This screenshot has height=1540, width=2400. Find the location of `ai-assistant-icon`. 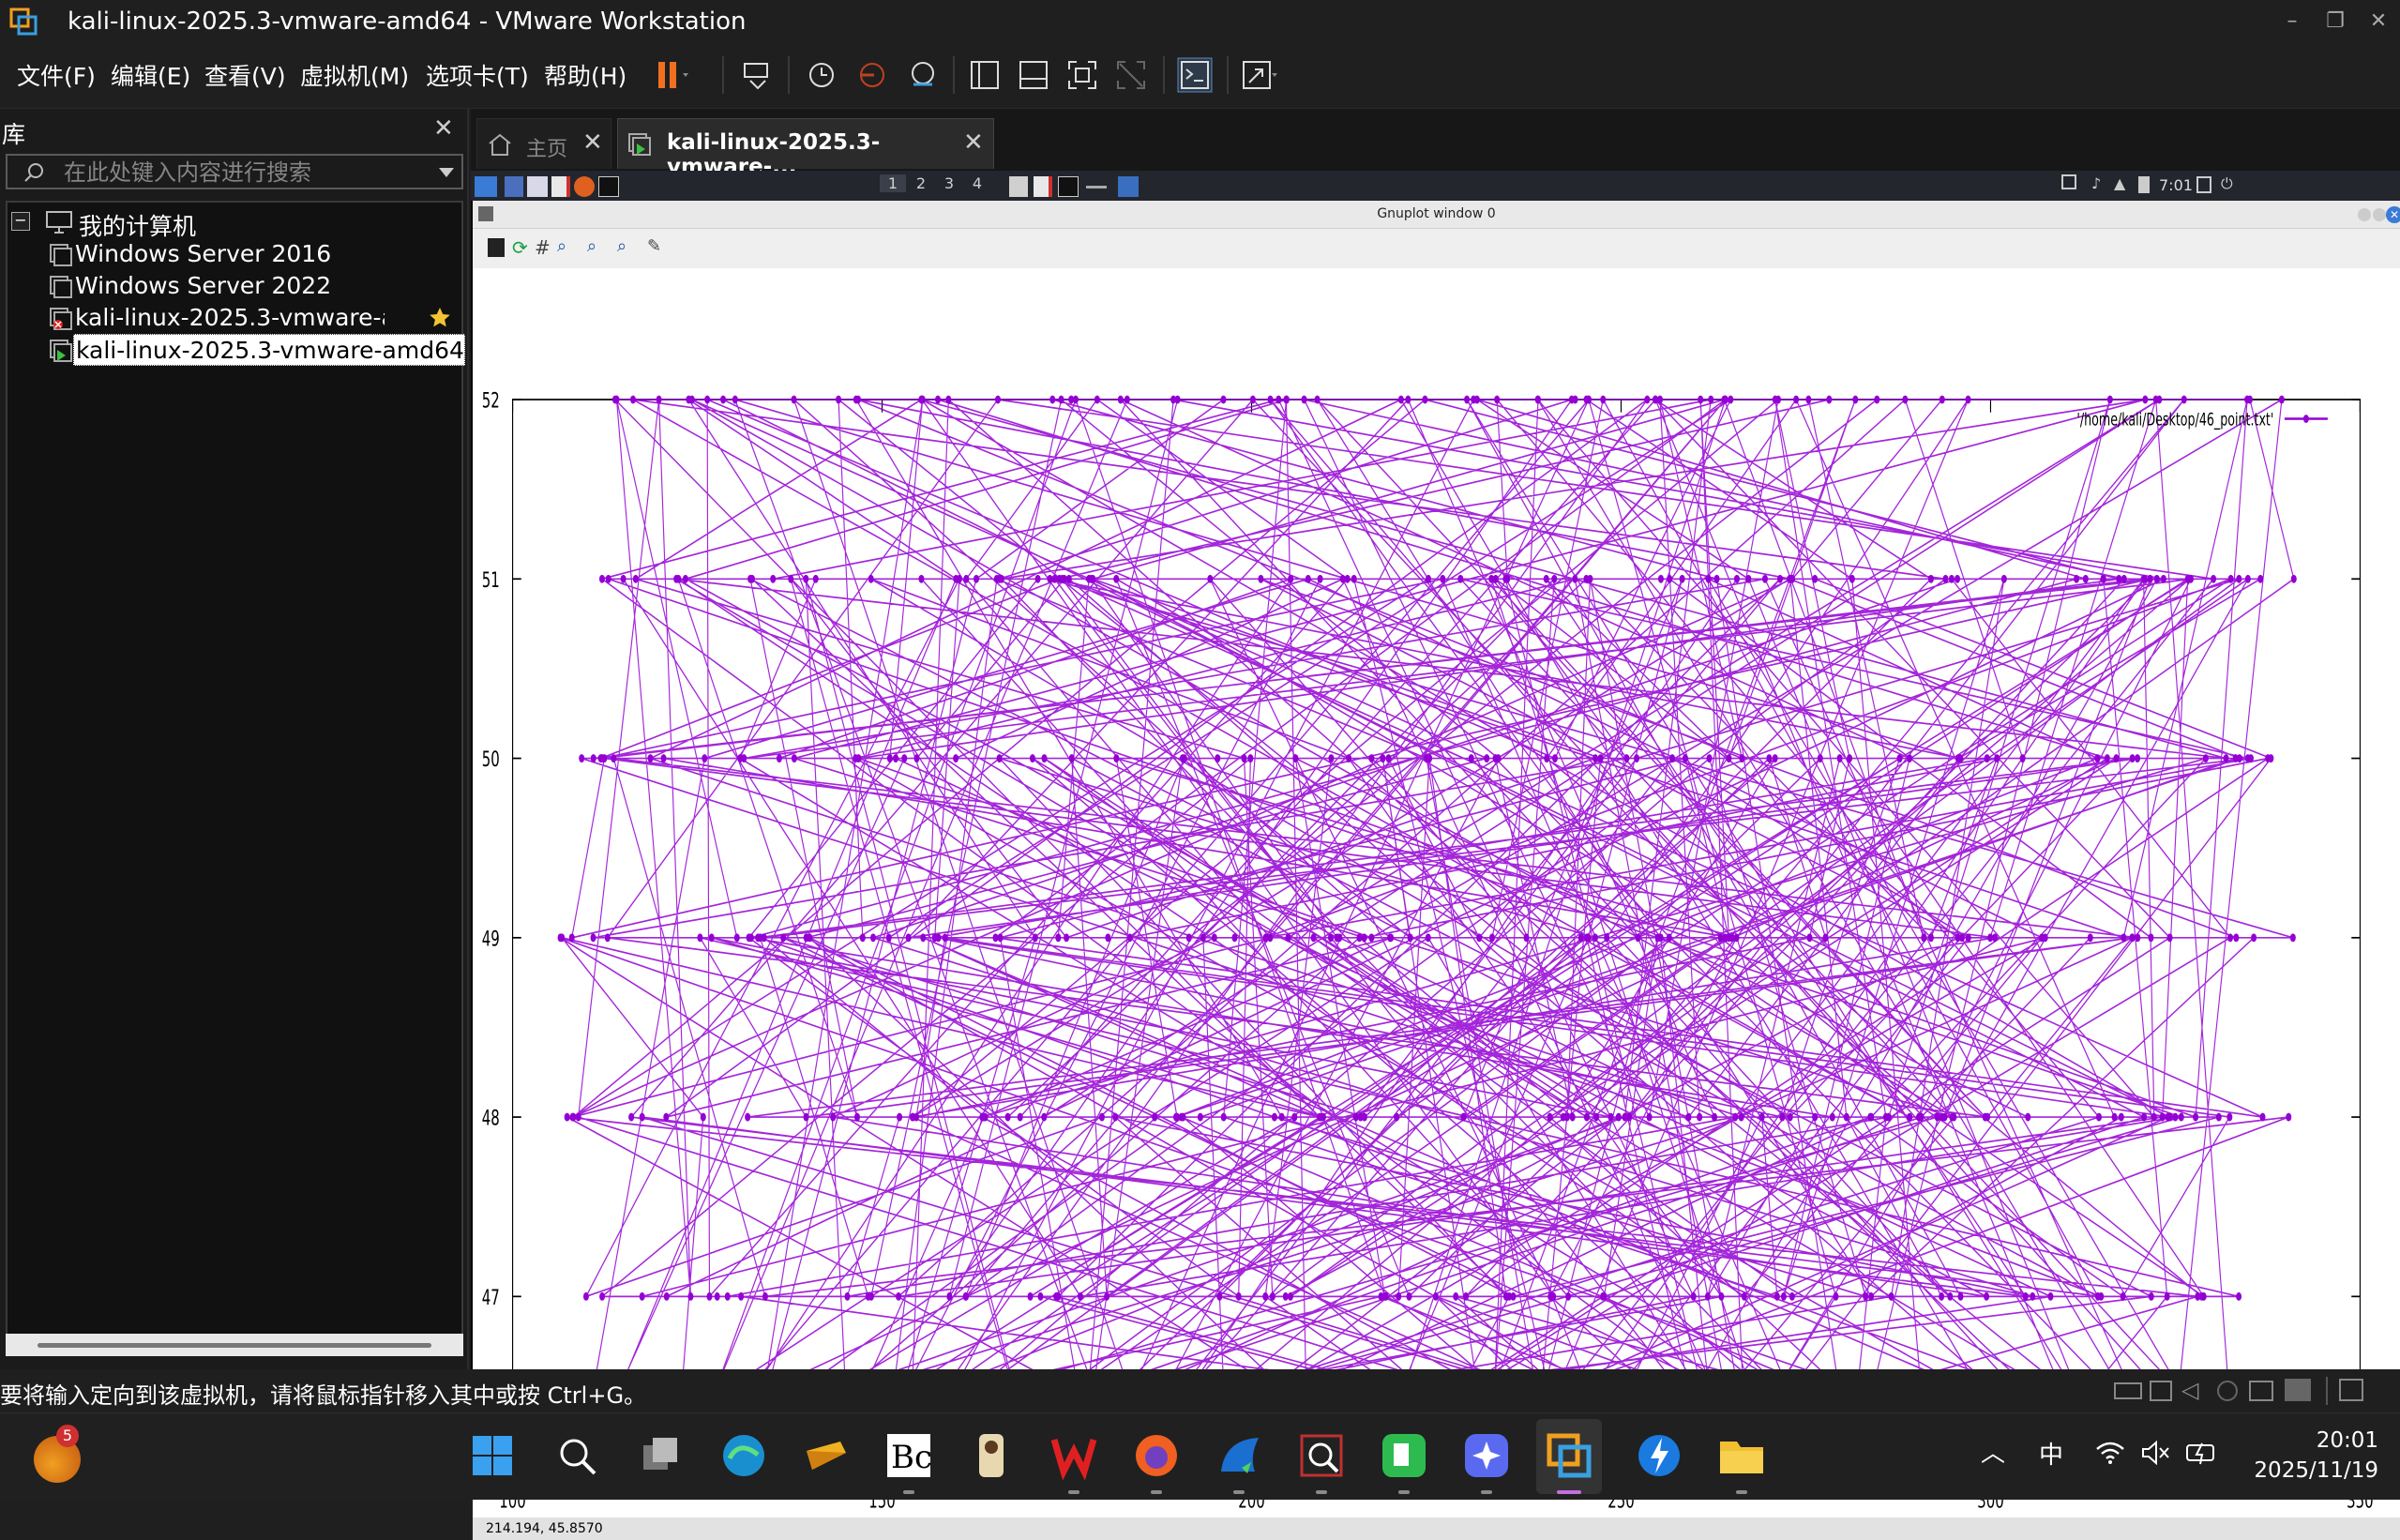

ai-assistant-icon is located at coordinates (1486, 1455).